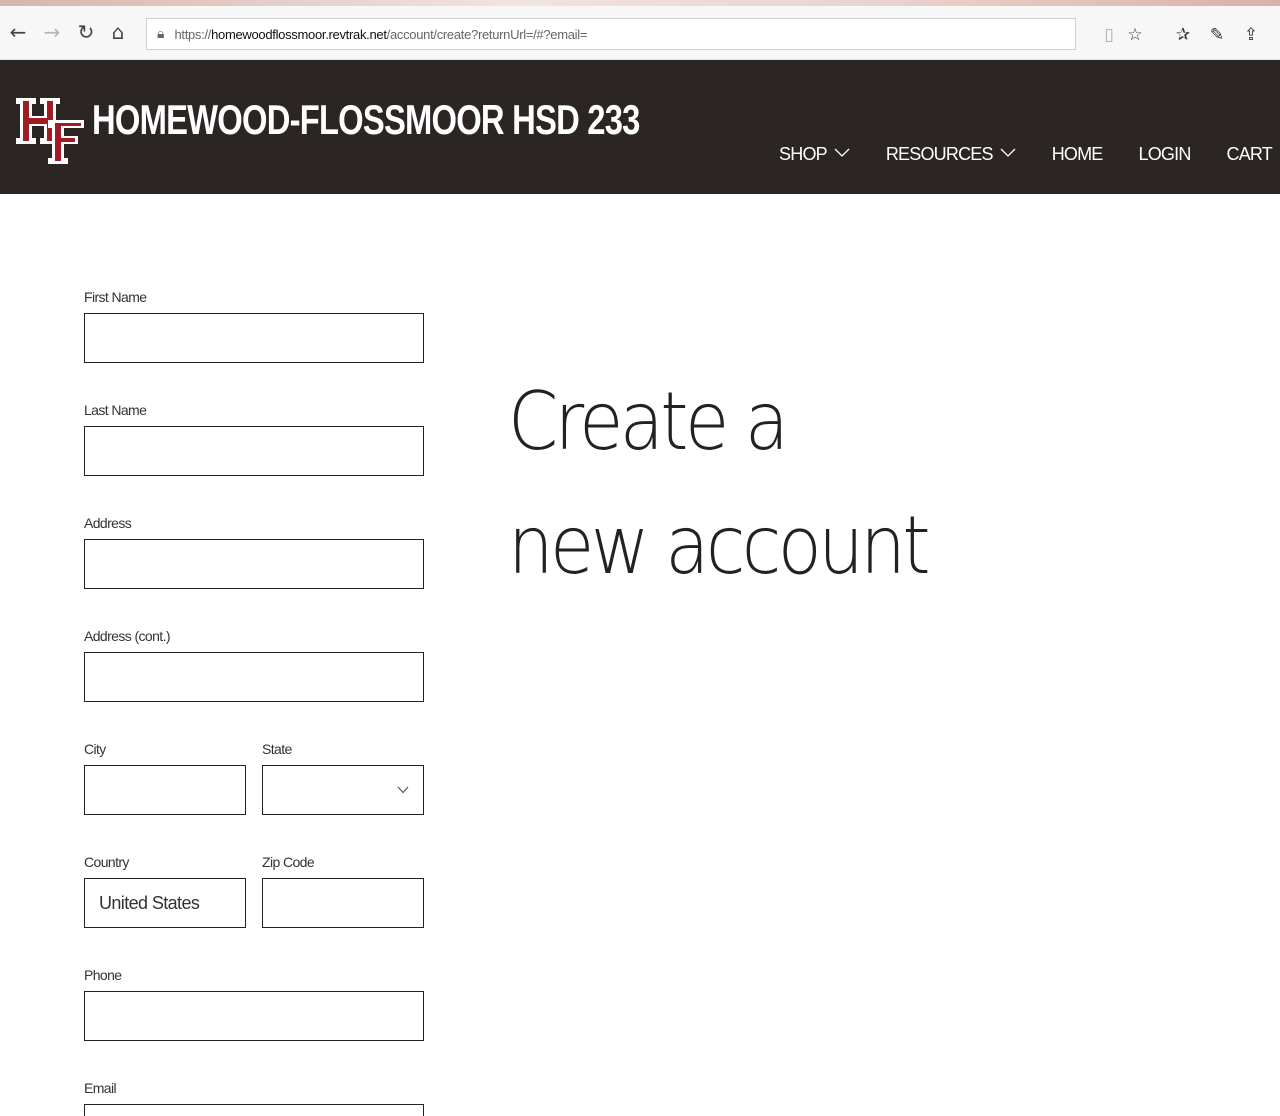 This screenshot has width=1280, height=1116. I want to click on nav-resources-label: RESOURCES, so click(939, 153).